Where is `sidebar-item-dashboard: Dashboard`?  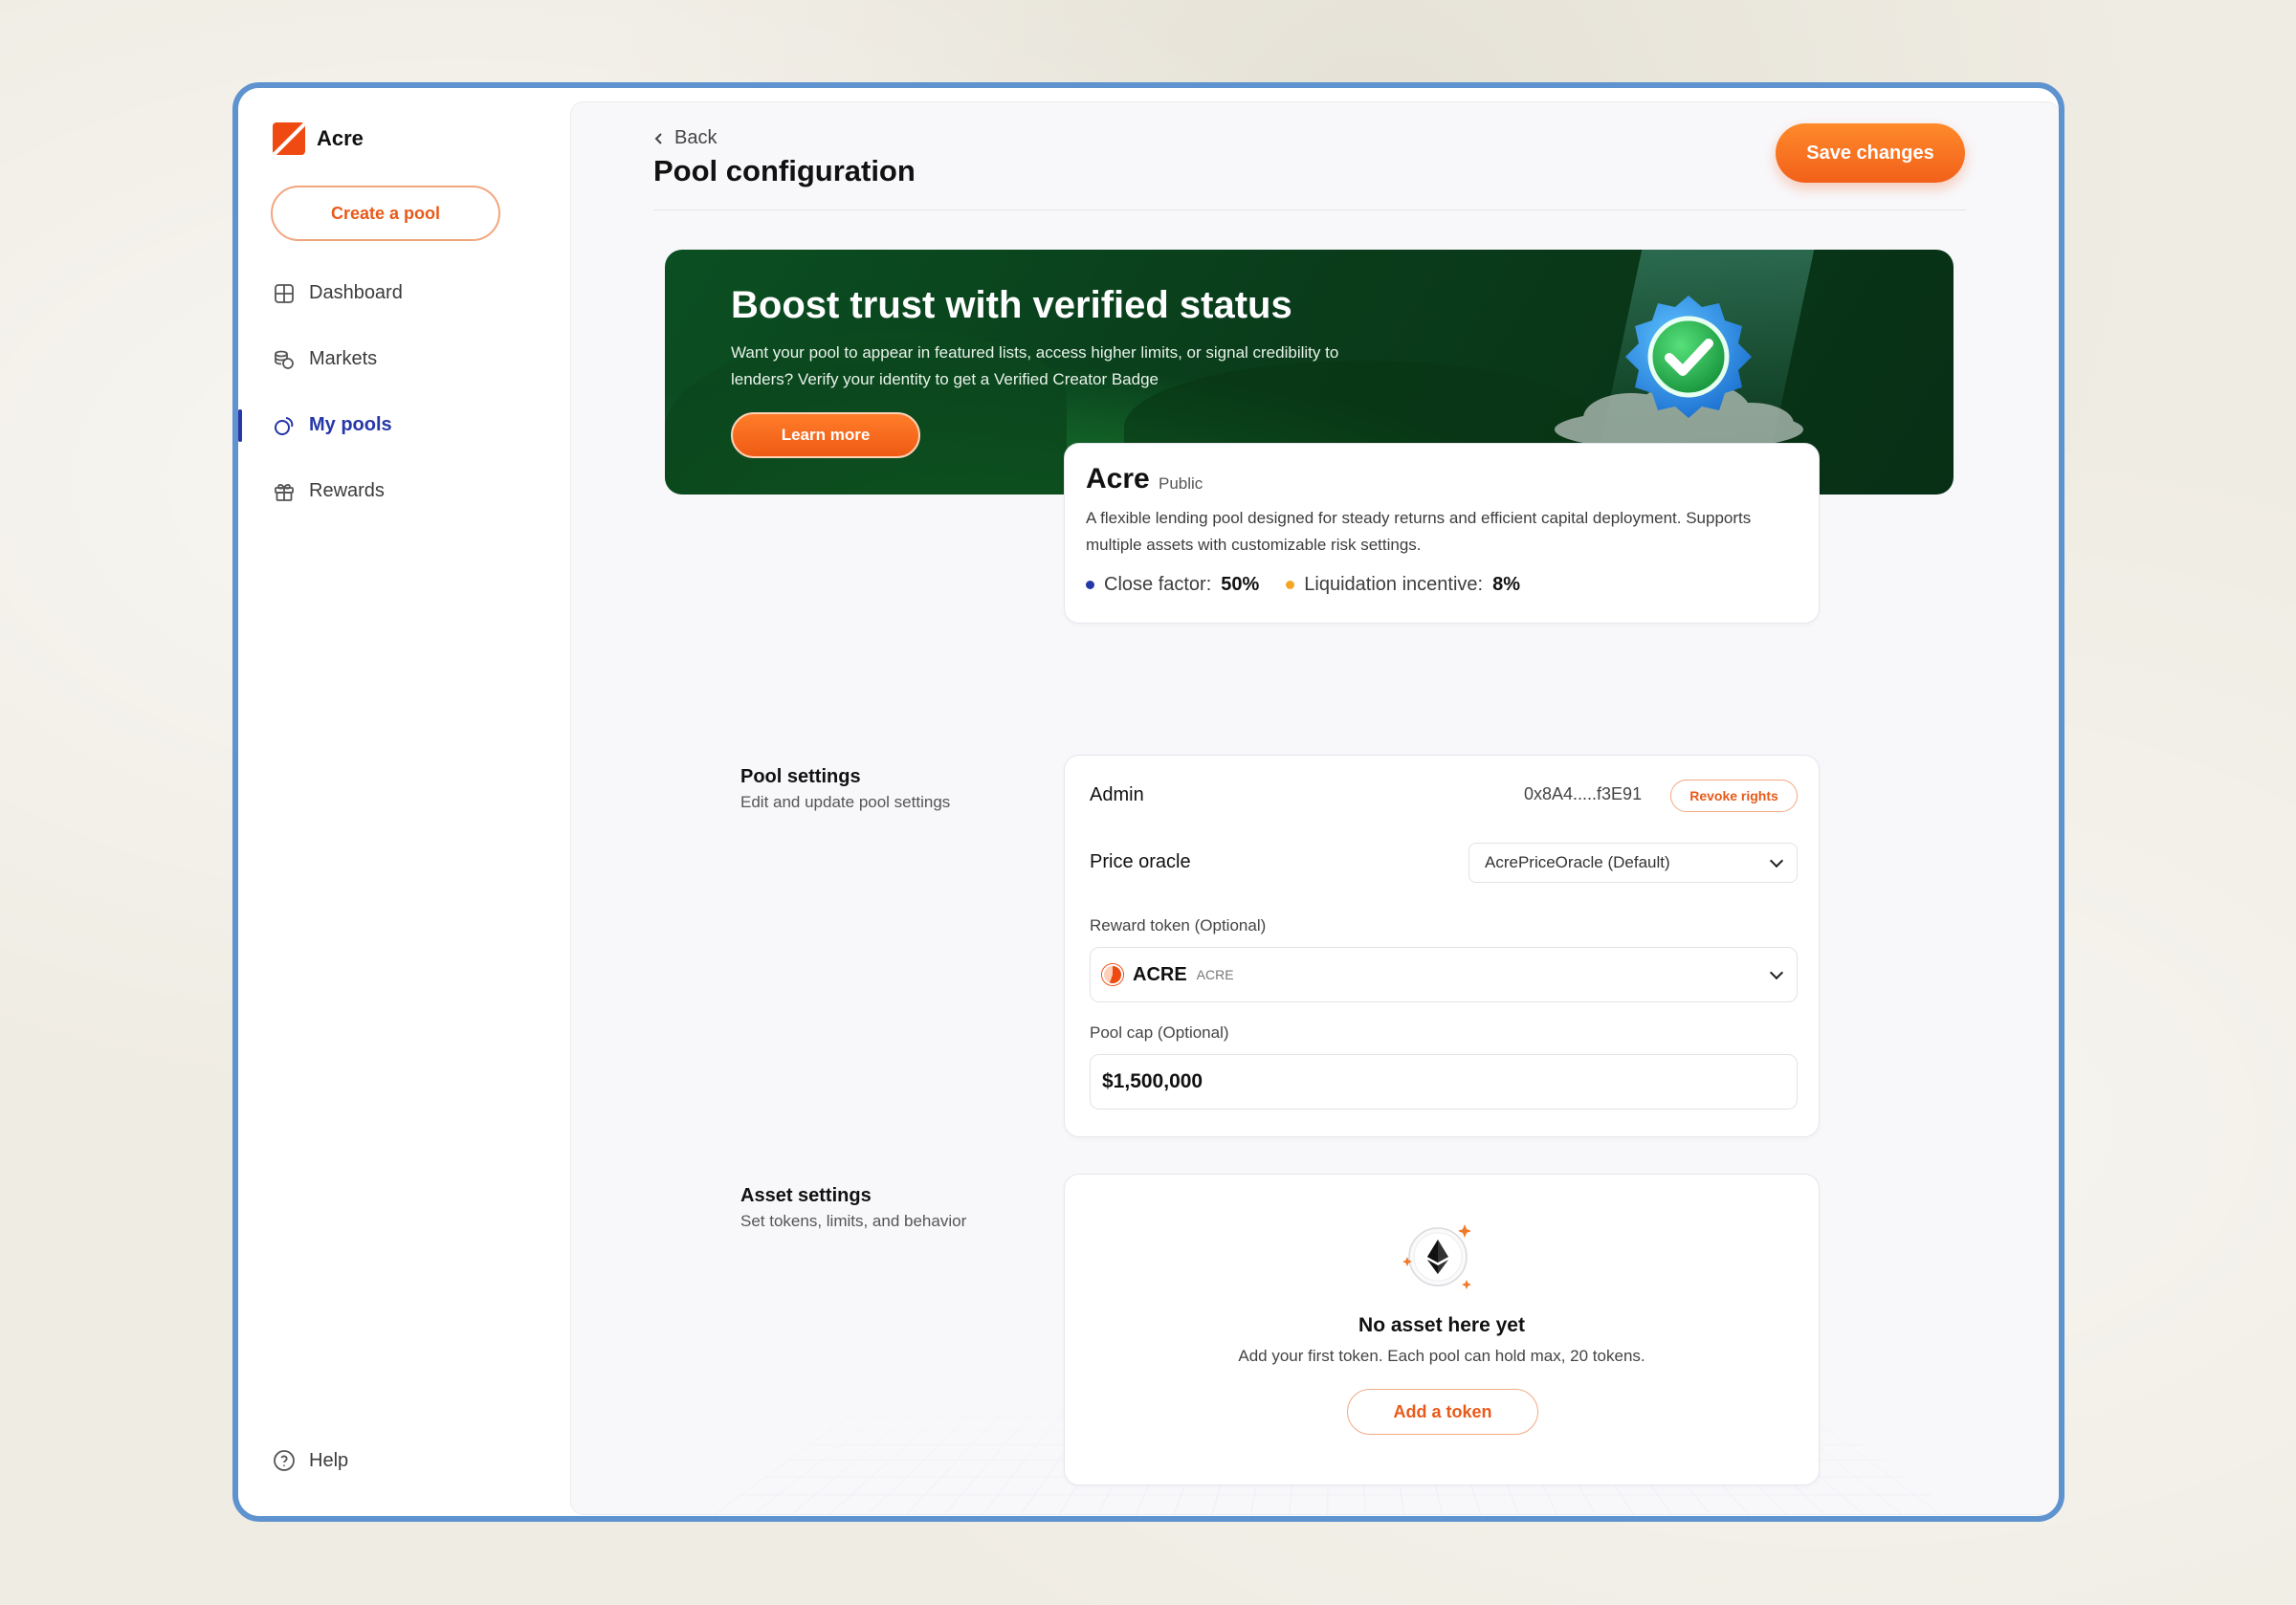 sidebar-item-dashboard: Dashboard is located at coordinates (404, 293).